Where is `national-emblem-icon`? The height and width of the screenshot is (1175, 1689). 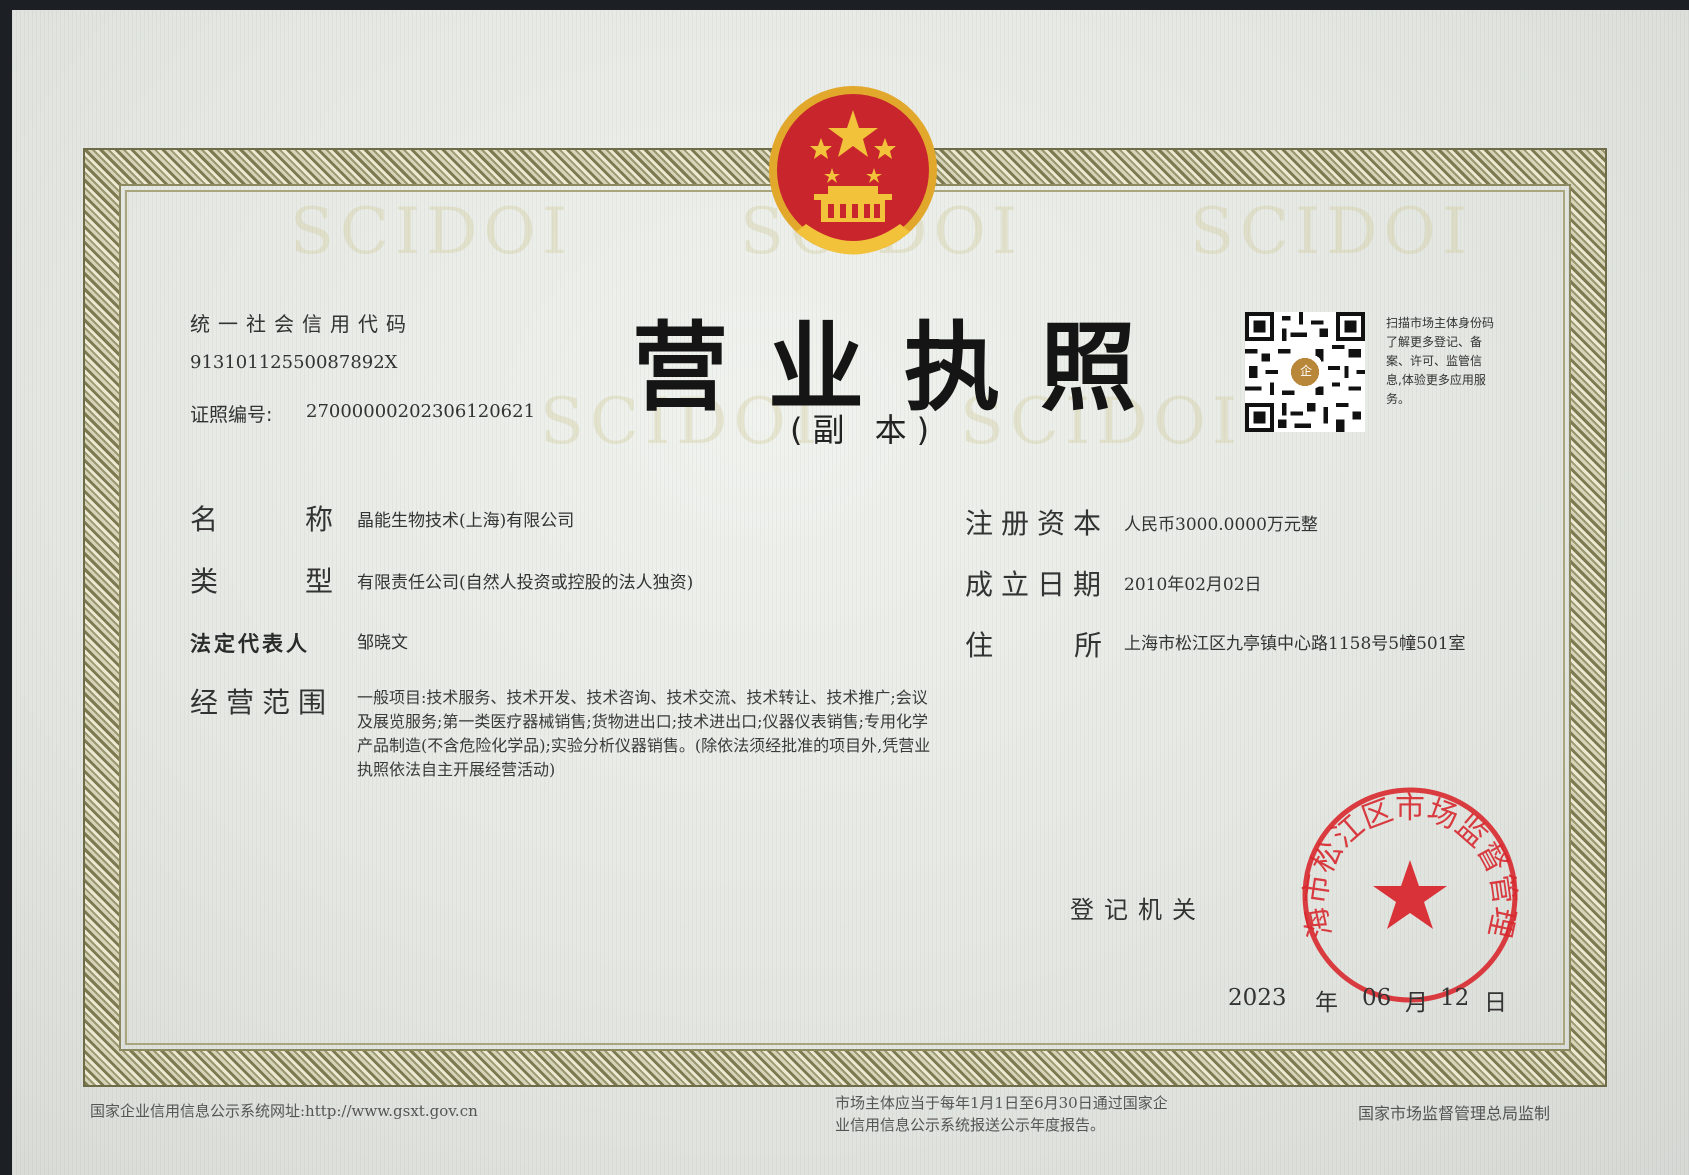 national-emblem-icon is located at coordinates (853, 170).